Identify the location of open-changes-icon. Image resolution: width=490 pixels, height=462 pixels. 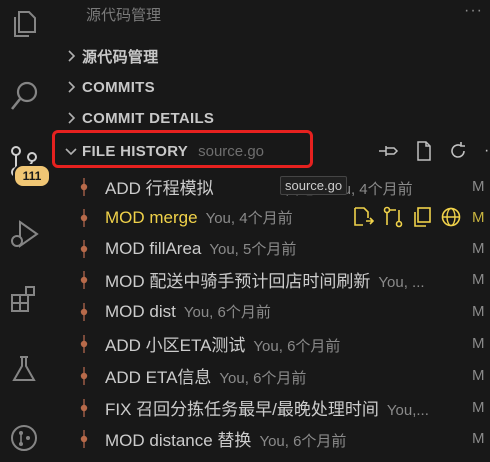
(363, 219).